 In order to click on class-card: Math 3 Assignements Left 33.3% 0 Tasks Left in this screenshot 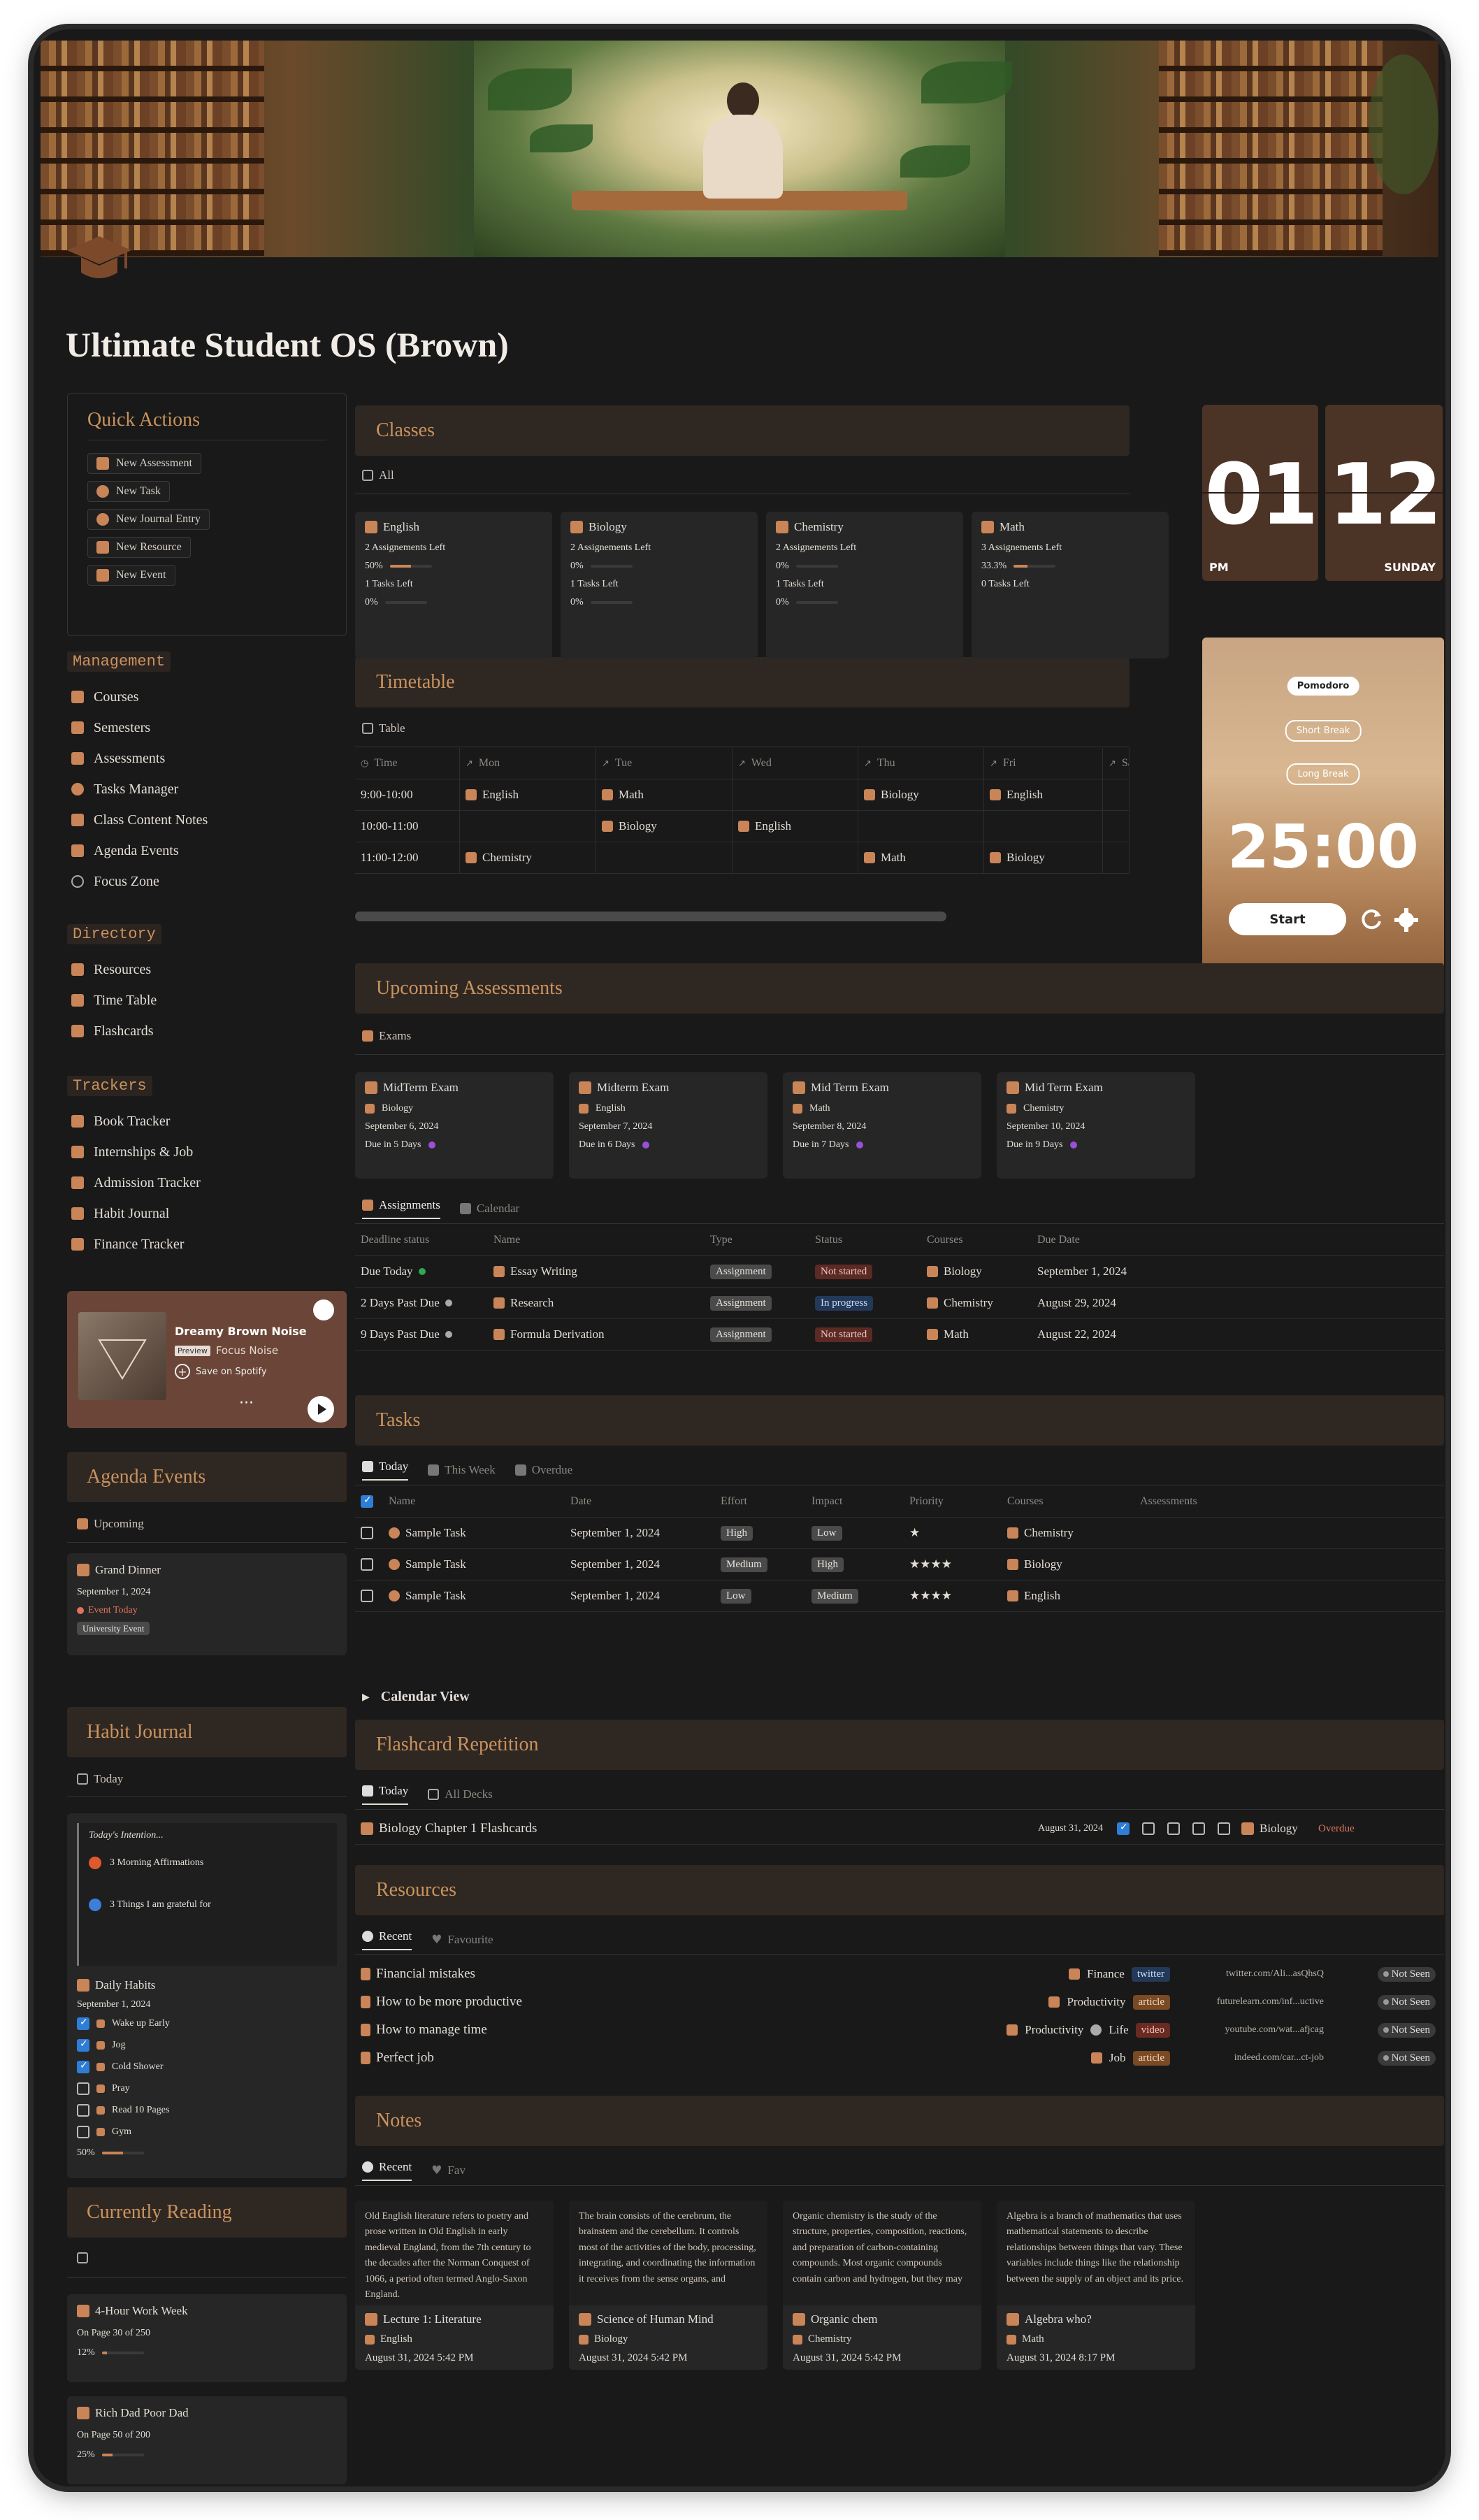, I will do `click(1070, 585)`.